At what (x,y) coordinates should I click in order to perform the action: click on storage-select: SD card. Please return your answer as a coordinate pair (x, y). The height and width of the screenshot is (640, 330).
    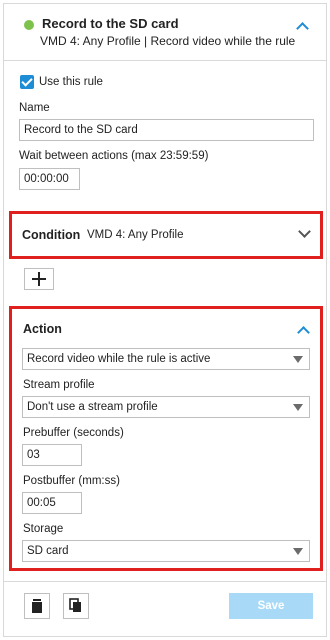
    Looking at the image, I should click on (166, 551).